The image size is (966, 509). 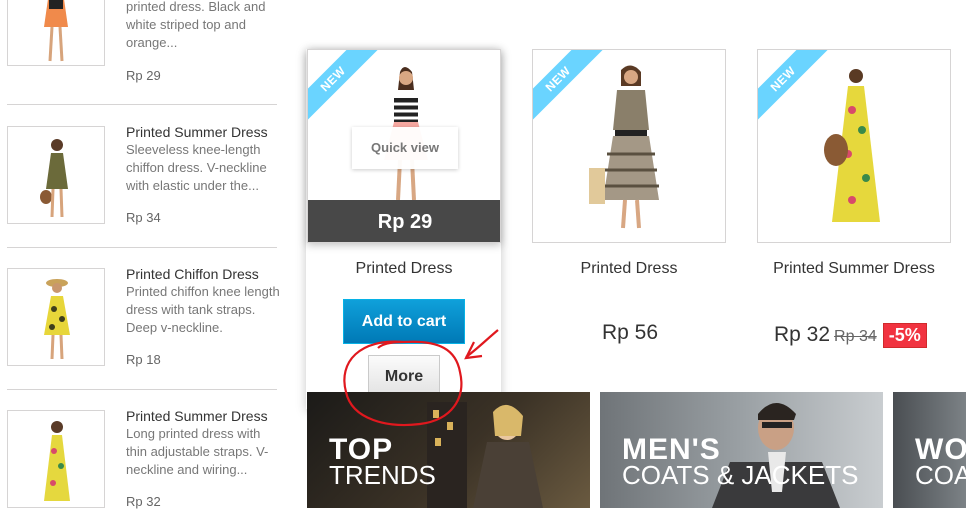 I want to click on product-3-price: Rp 32, so click(x=802, y=334).